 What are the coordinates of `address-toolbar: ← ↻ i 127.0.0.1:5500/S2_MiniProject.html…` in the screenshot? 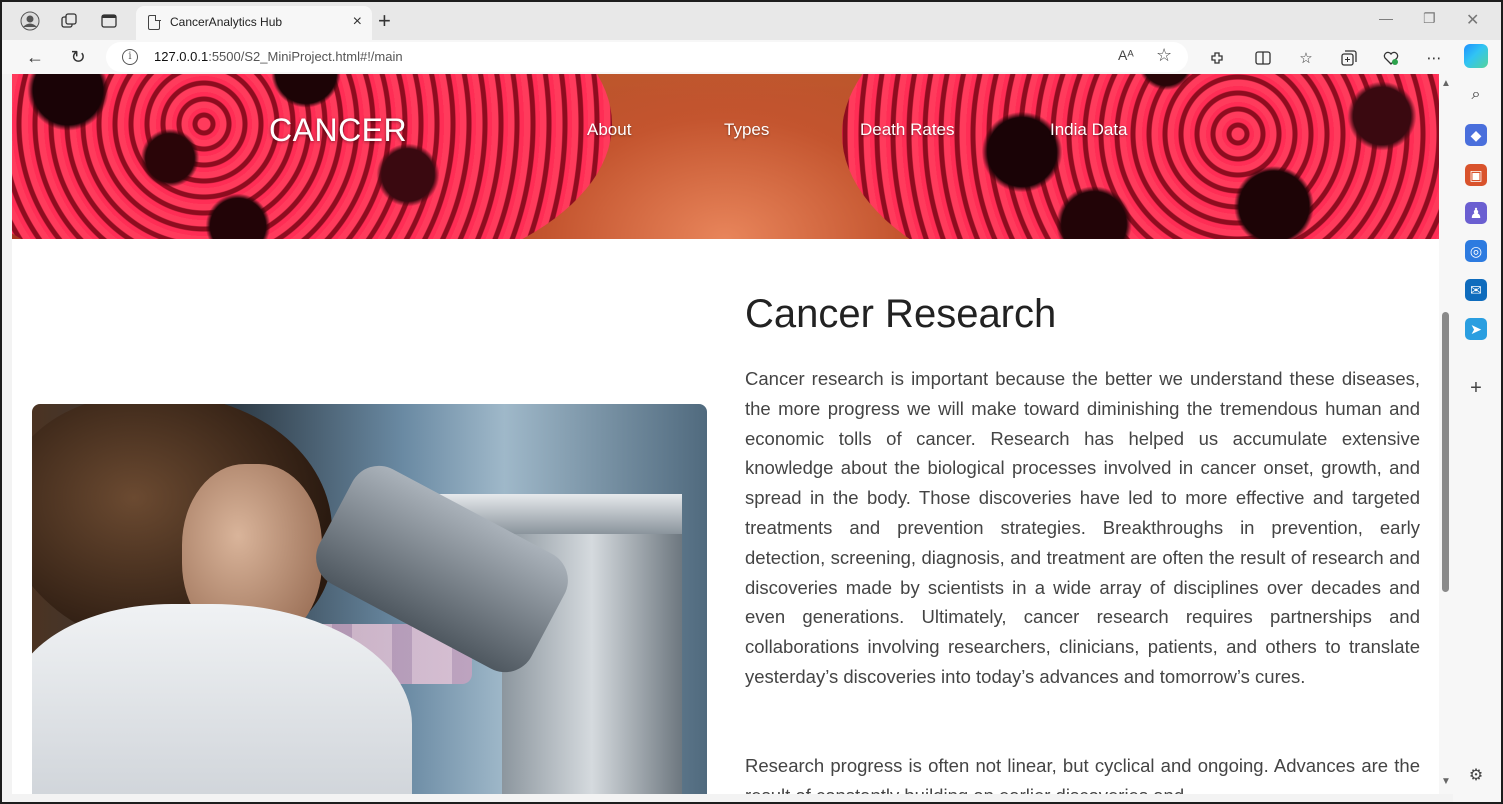 It's located at (751, 57).